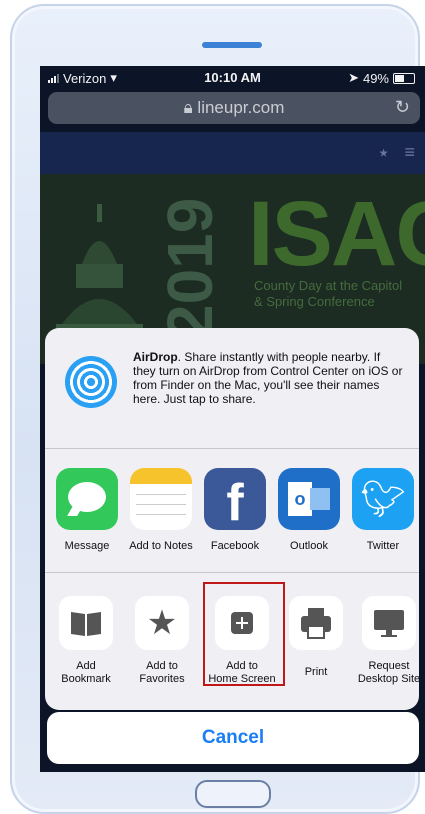  What do you see at coordinates (383, 499) in the screenshot?
I see `twitter-icon: 🐦︎` at bounding box center [383, 499].